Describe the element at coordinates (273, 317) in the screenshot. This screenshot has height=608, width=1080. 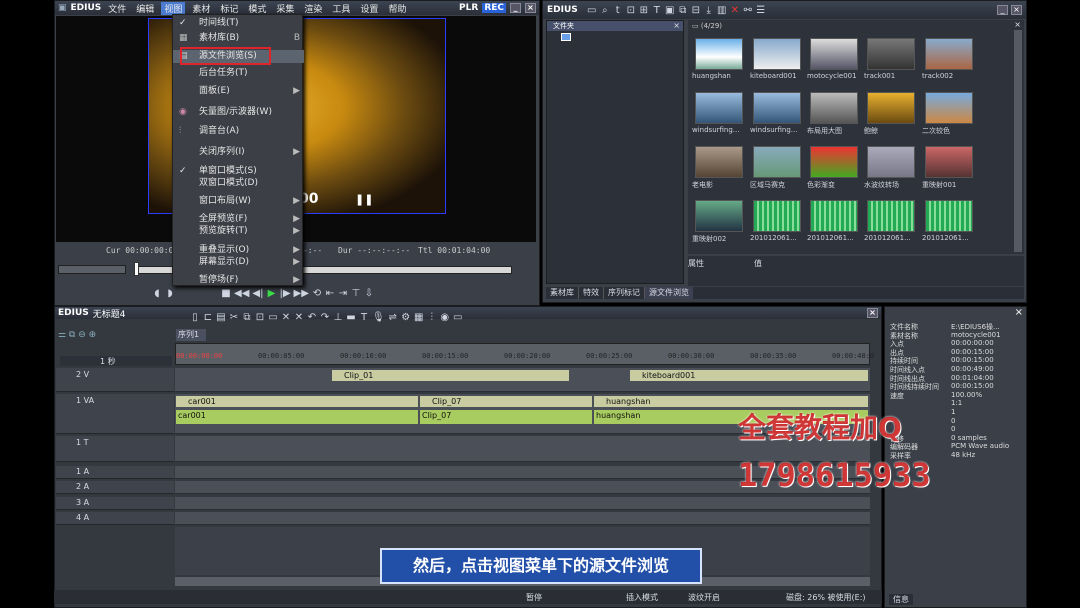
I see `replace-icon: ▭` at that location.